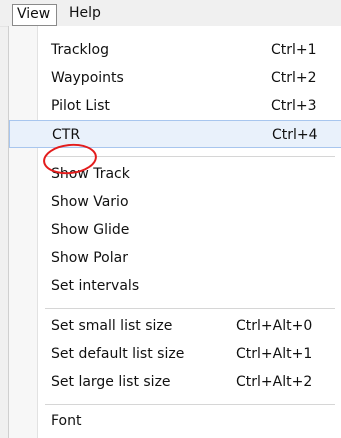 Image resolution: width=341 pixels, height=438 pixels. Describe the element at coordinates (175, 134) in the screenshot. I see `menu-item-ctr: CTR Ctrl+4` at that location.